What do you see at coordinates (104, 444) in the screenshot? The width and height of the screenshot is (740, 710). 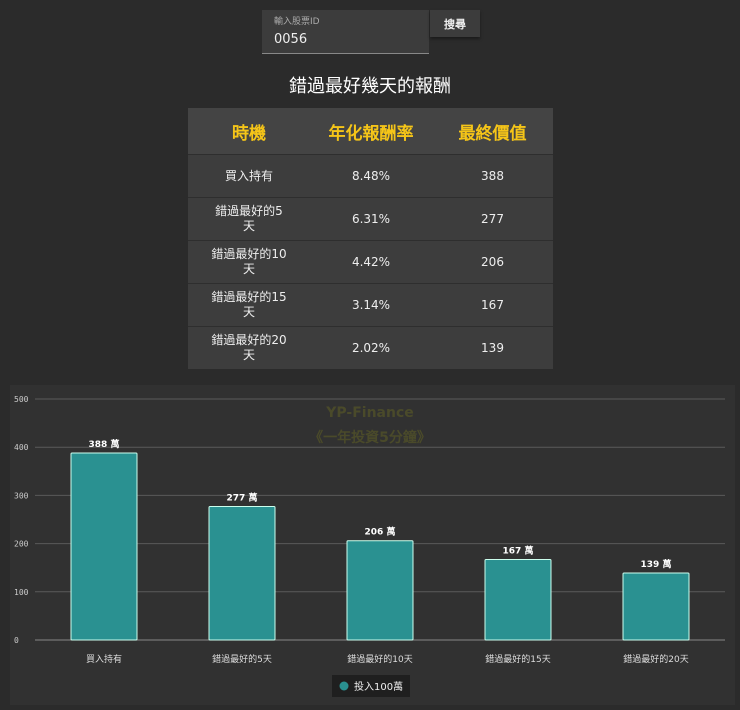 I see `data-label: 388 萬` at bounding box center [104, 444].